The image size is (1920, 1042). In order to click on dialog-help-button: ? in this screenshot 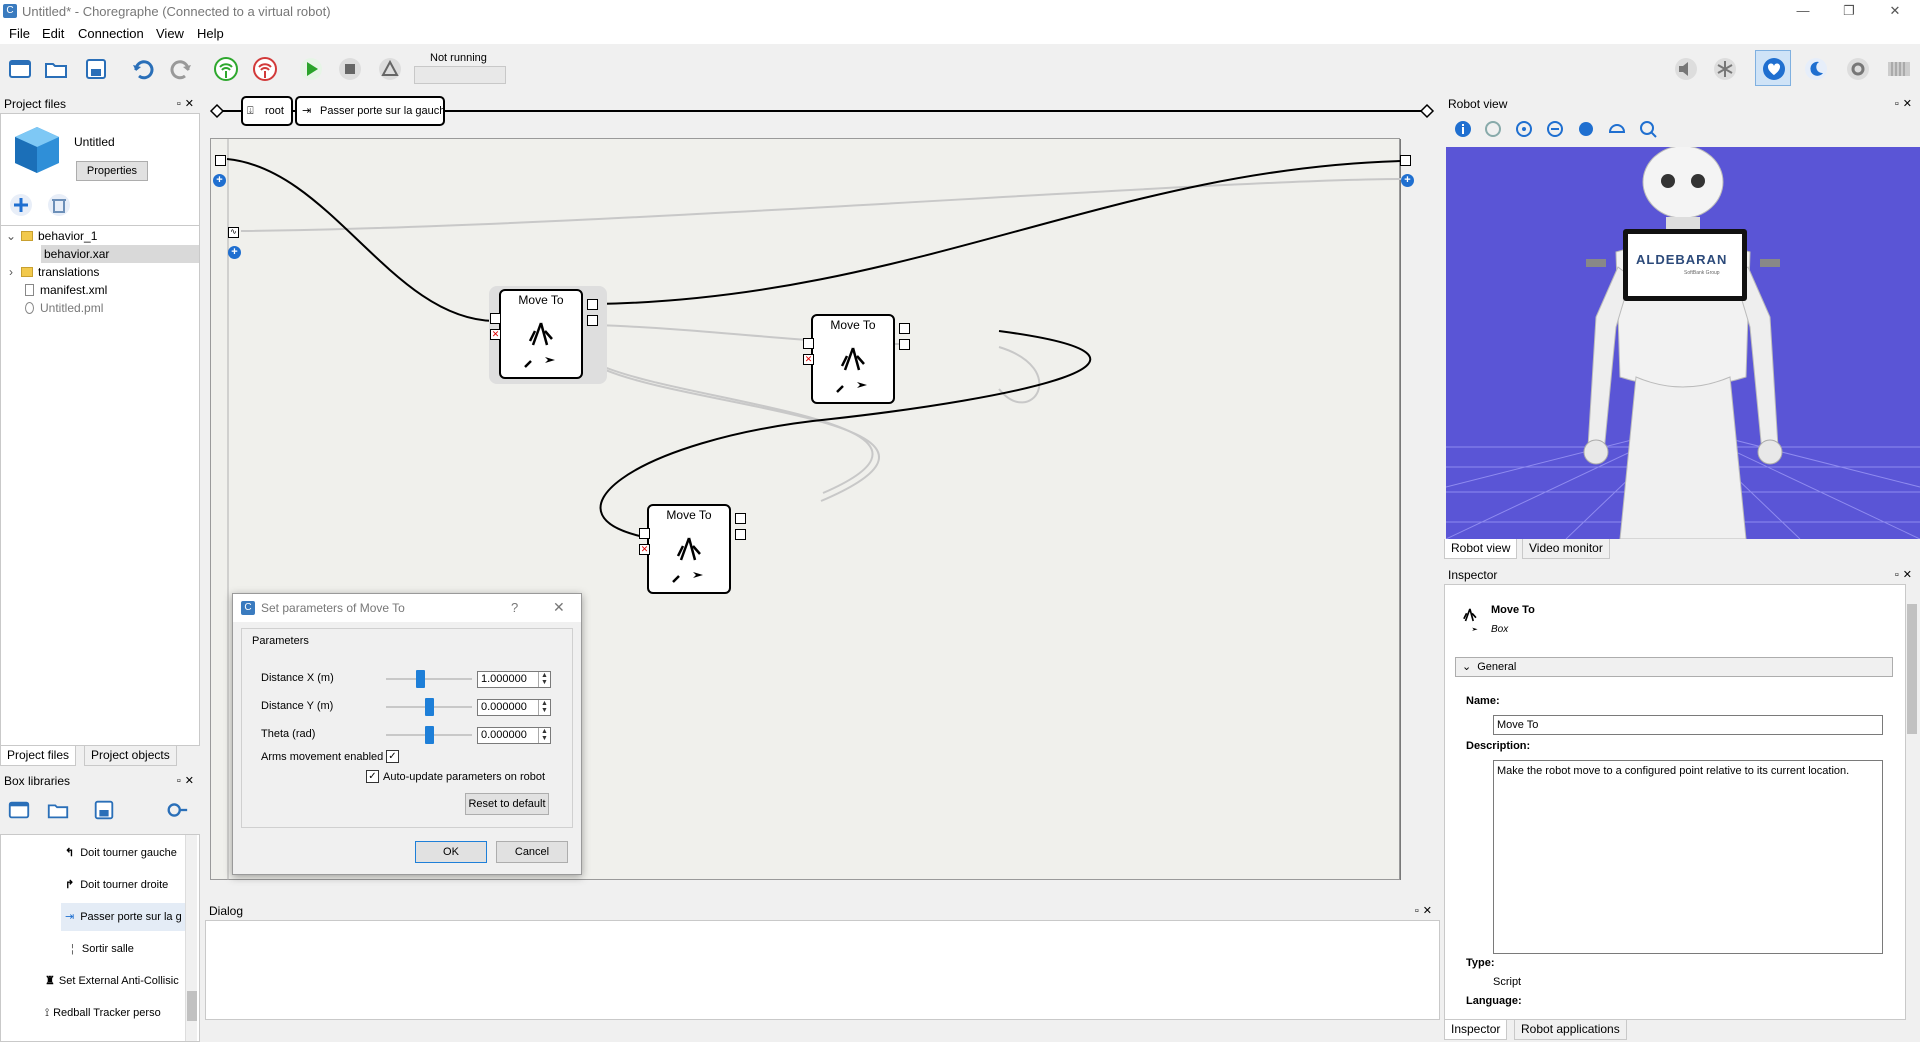, I will do `click(514, 607)`.